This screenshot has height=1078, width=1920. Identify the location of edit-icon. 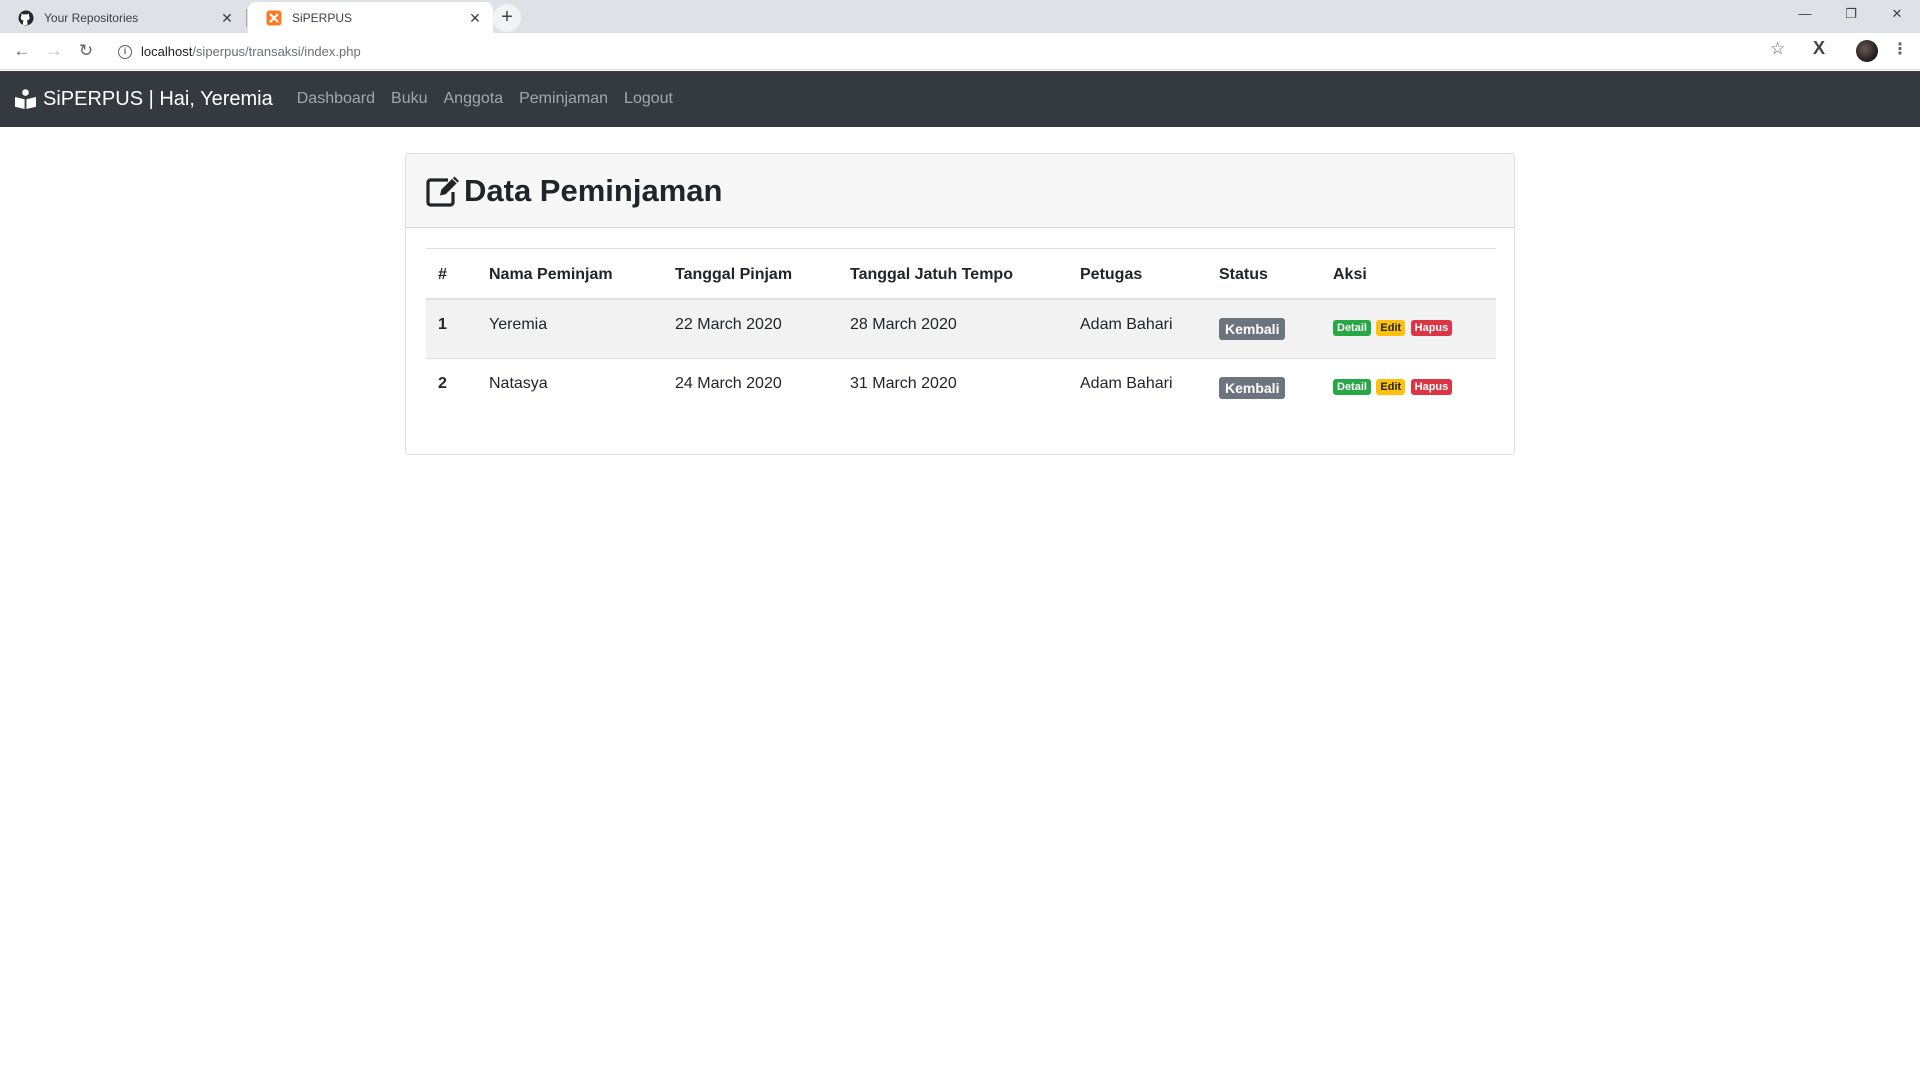
(444, 191).